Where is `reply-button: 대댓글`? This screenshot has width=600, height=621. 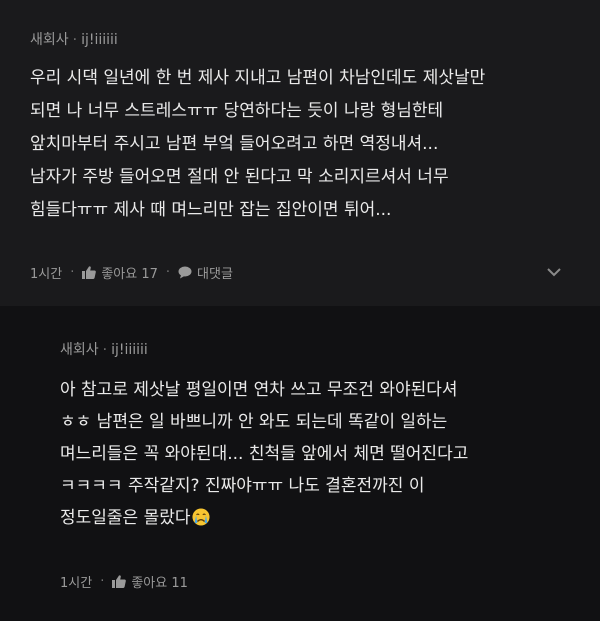 reply-button: 대댓글 is located at coordinates (205, 272).